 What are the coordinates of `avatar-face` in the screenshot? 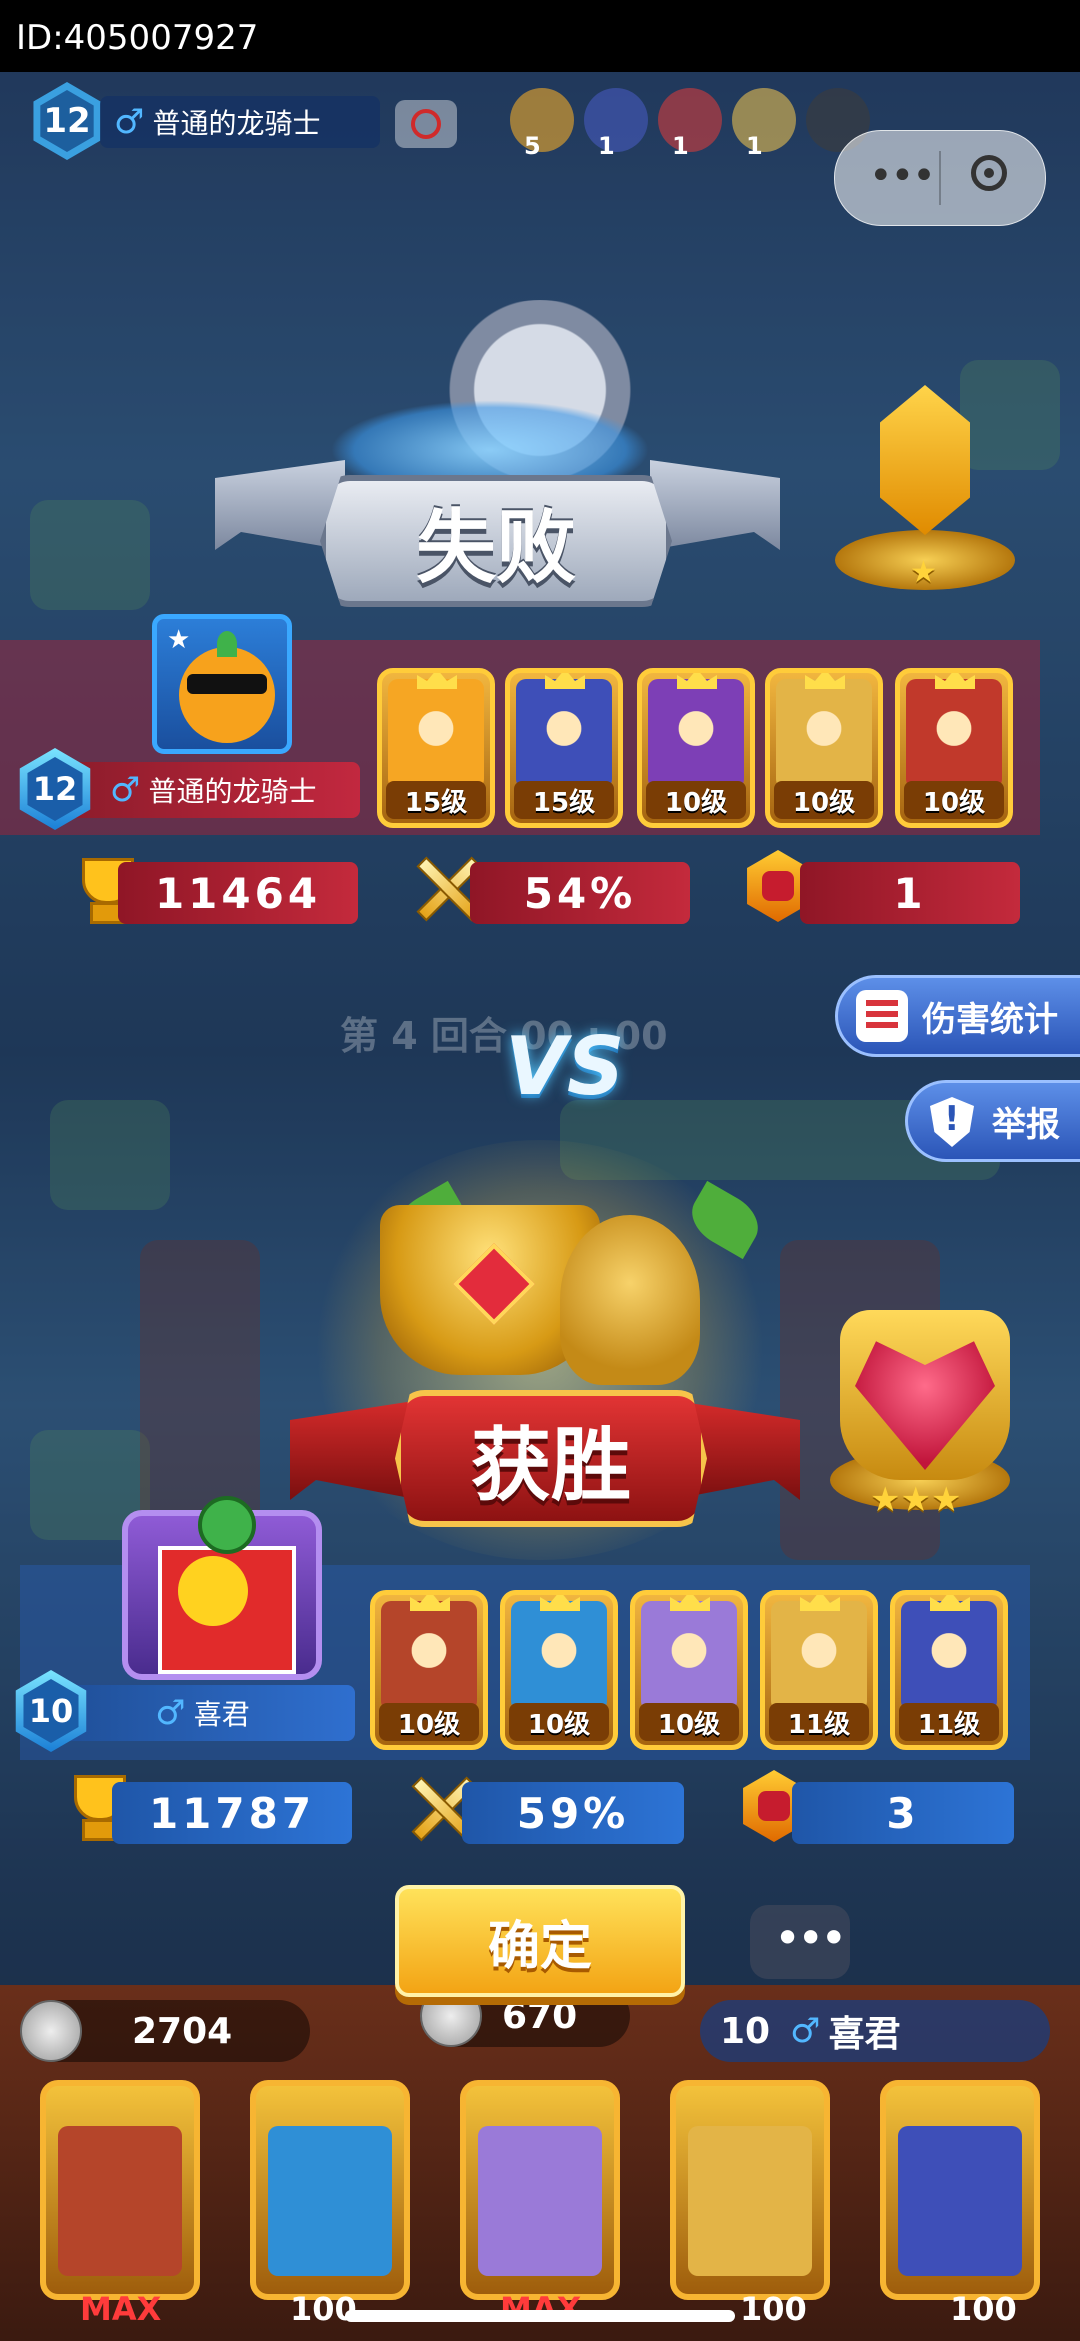 It's located at (227, 695).